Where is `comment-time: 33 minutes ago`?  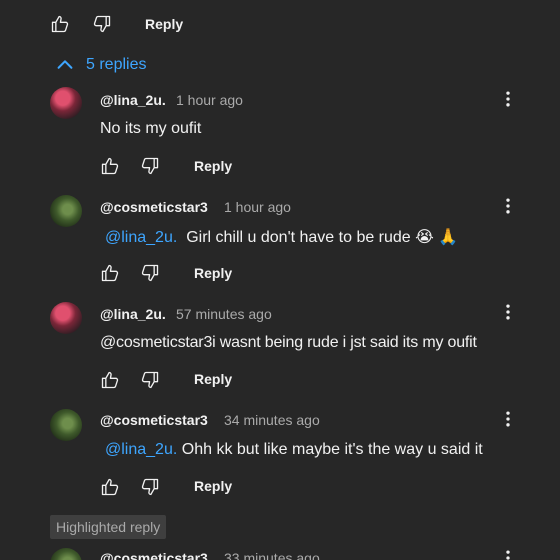 comment-time: 33 minutes ago is located at coordinates (272, 555).